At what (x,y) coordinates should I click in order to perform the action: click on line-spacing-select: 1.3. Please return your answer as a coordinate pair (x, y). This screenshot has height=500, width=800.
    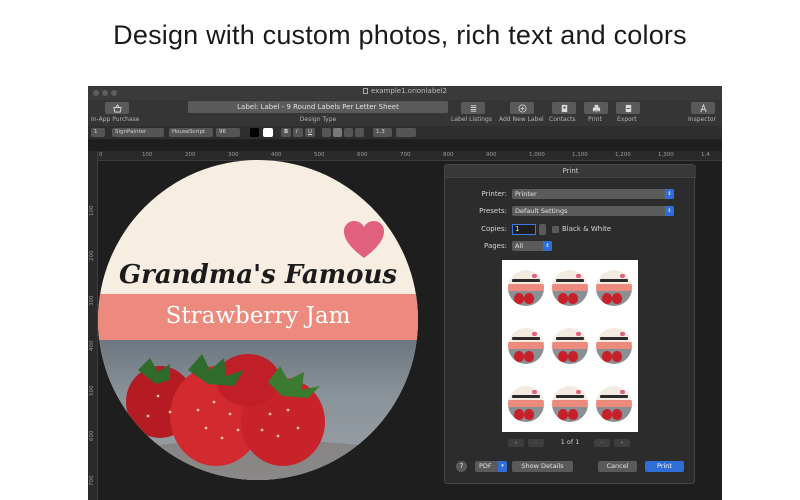
    Looking at the image, I should click on (382, 132).